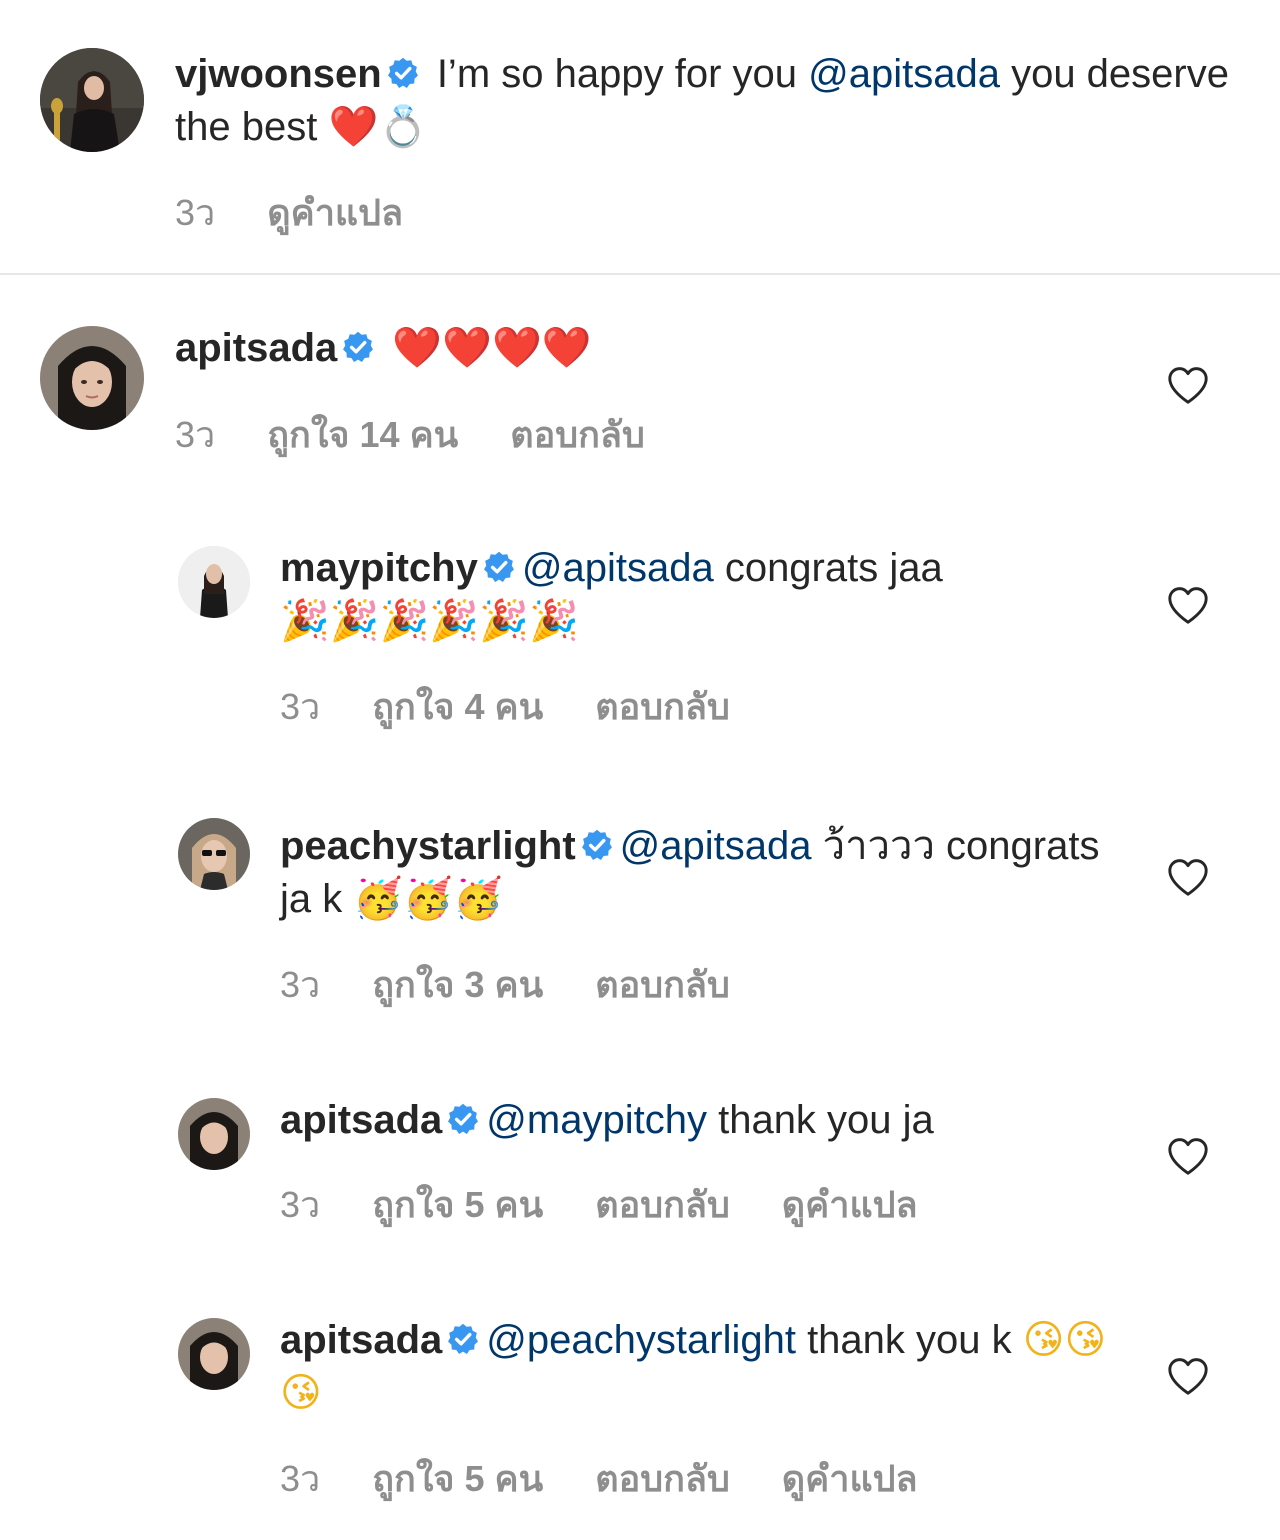 The image size is (1280, 1540). What do you see at coordinates (428, 899) in the screenshot?
I see `partying-face-emoji: 🥳🥳🥳` at bounding box center [428, 899].